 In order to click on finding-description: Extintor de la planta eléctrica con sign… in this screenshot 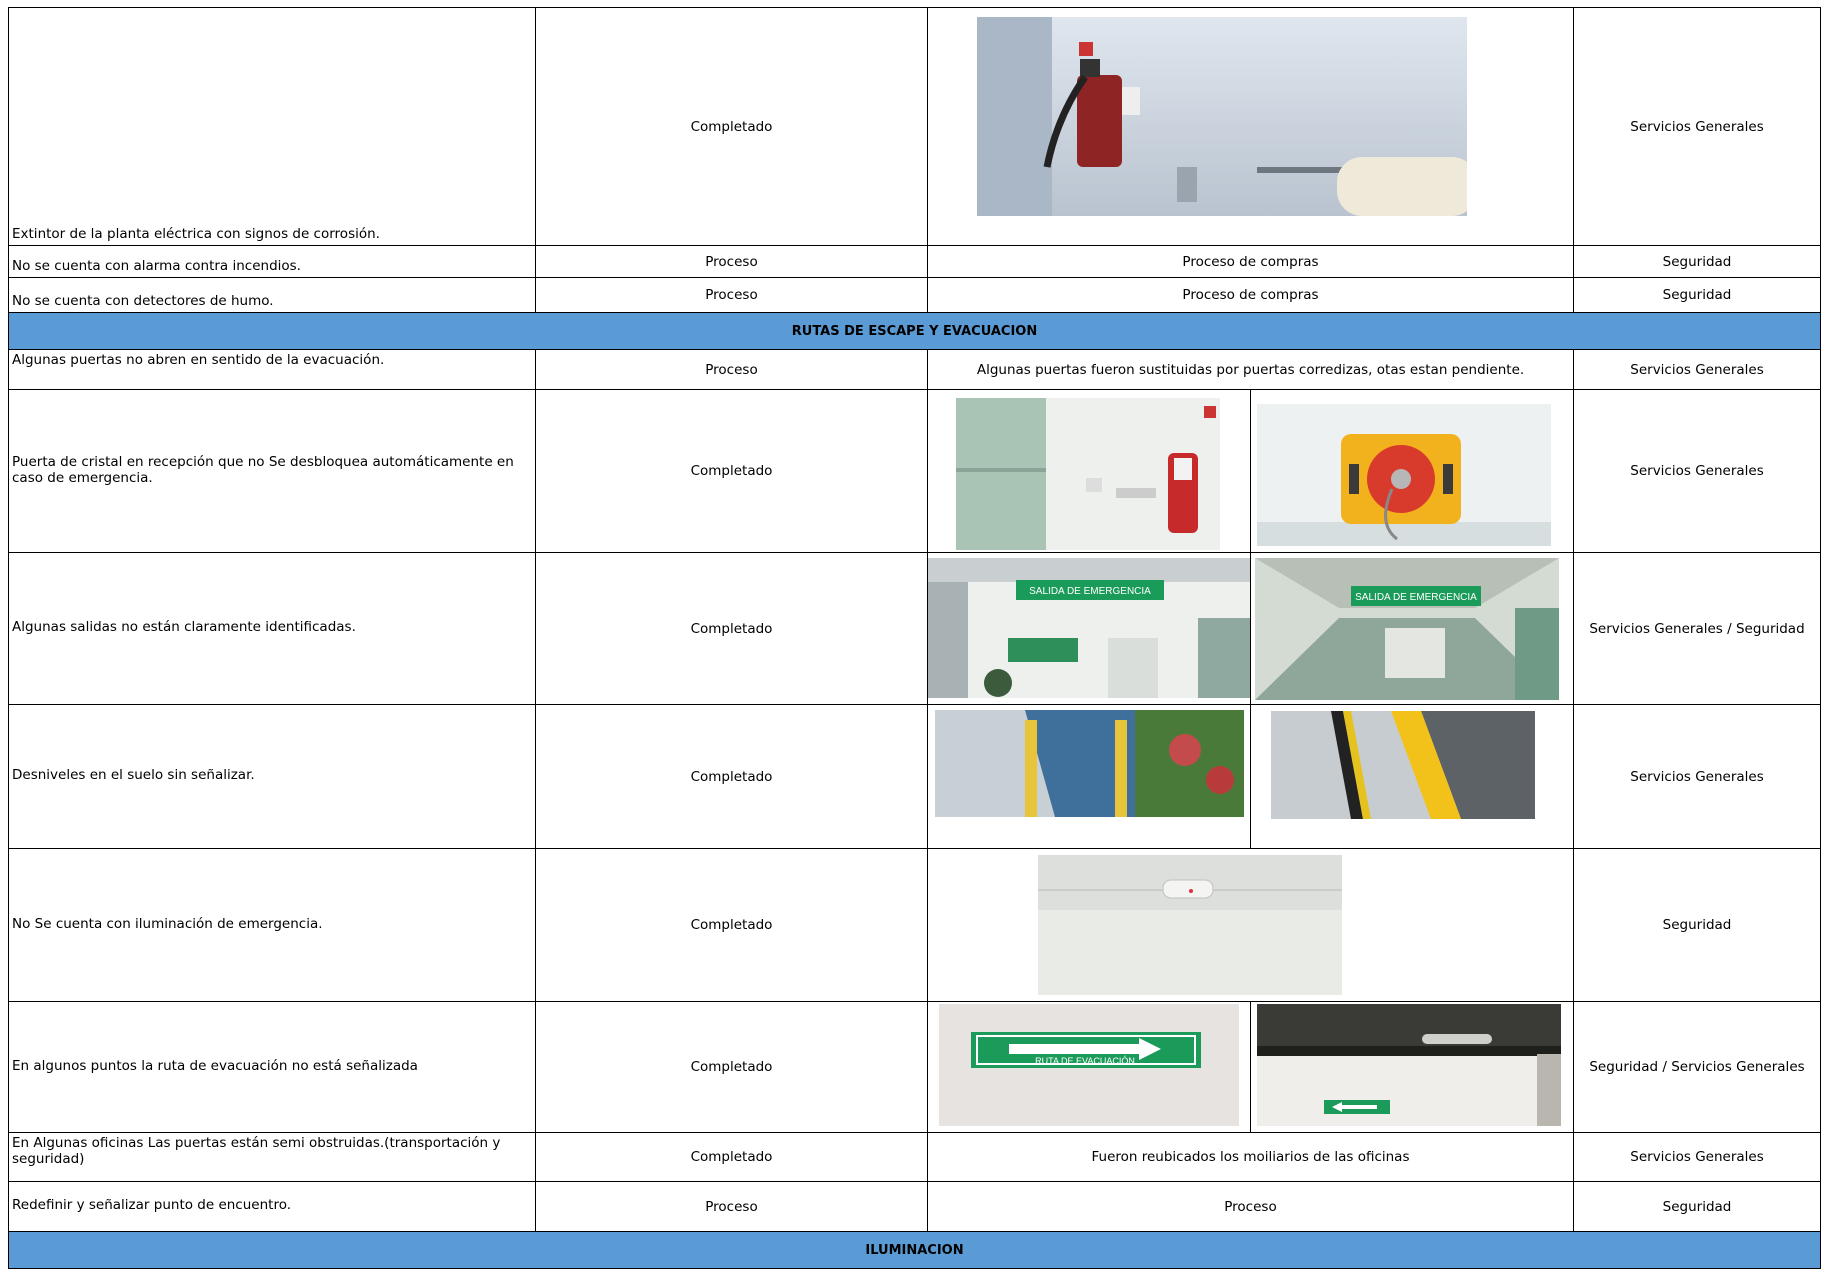, I will do `click(272, 126)`.